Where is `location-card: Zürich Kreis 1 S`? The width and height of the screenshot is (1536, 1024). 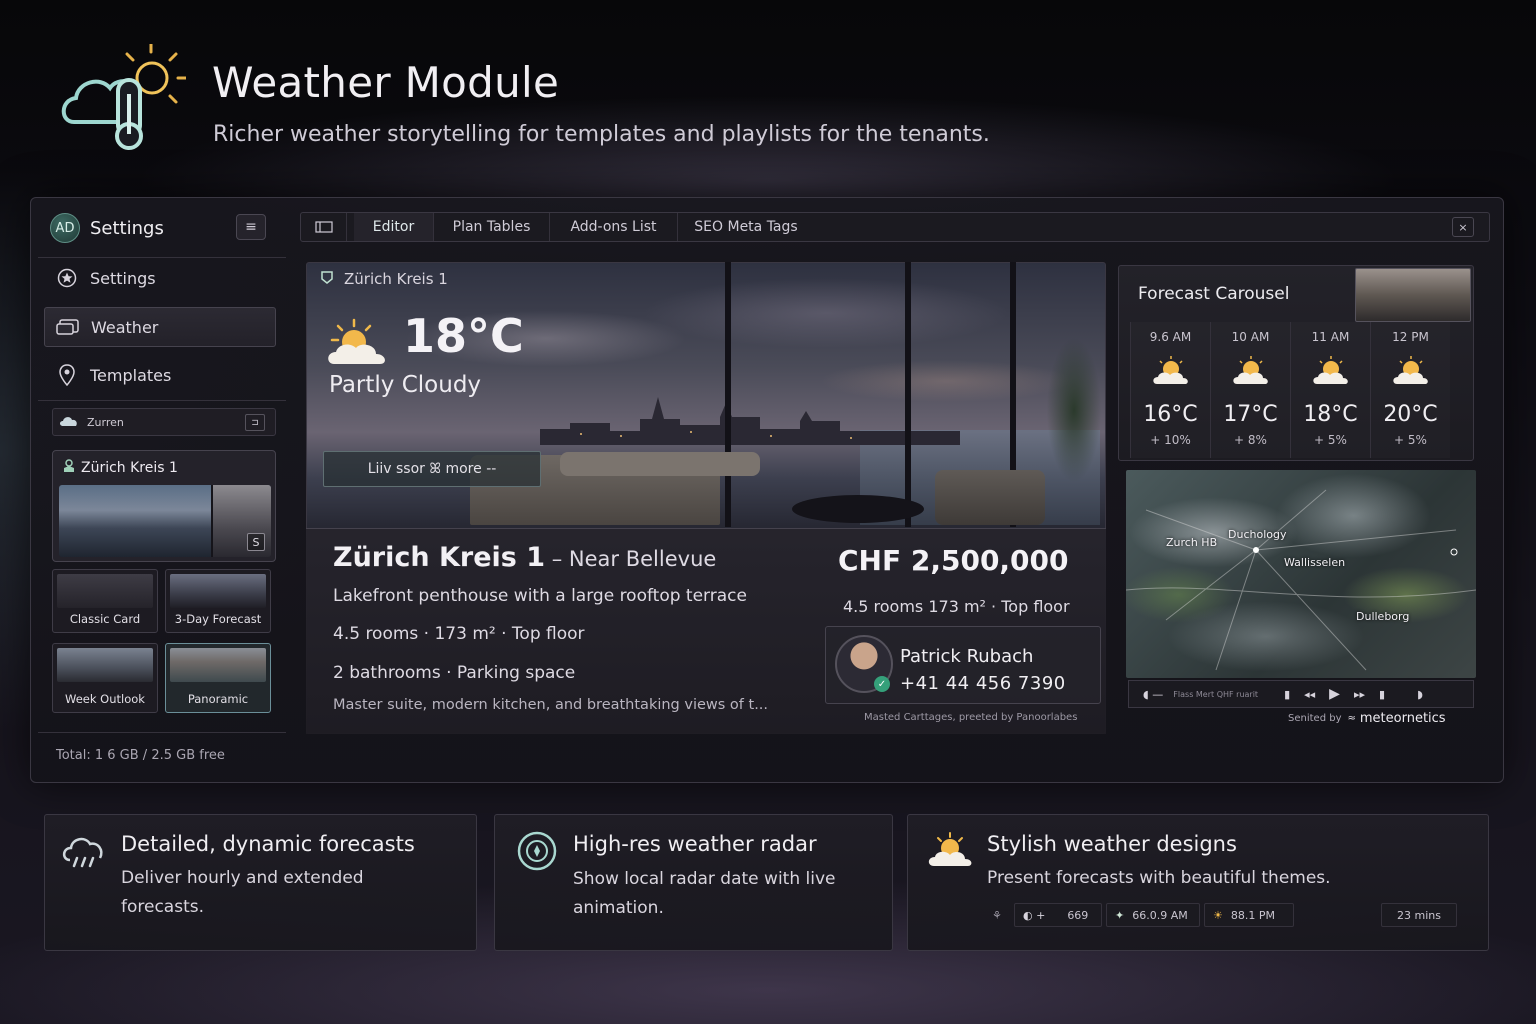 location-card: Zürich Kreis 1 S is located at coordinates (164, 506).